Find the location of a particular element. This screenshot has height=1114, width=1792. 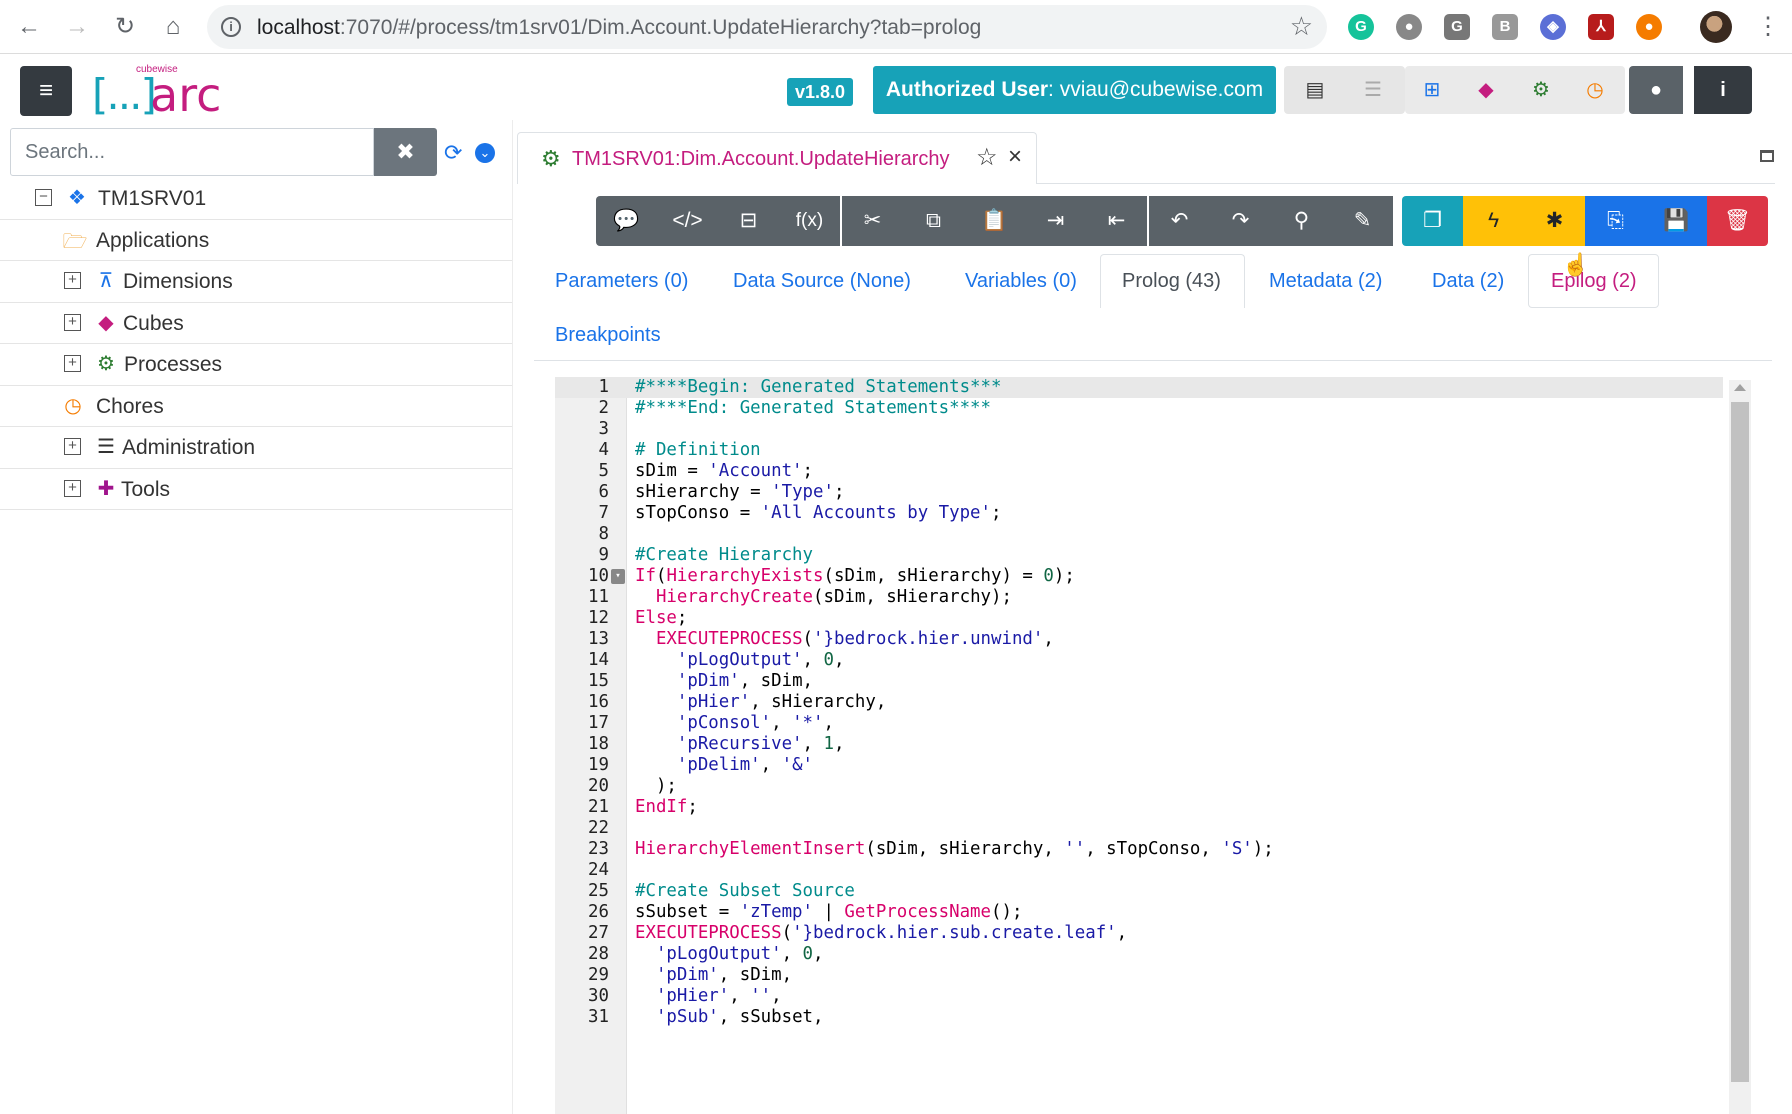

list-icon: ☰ is located at coordinates (1373, 90).